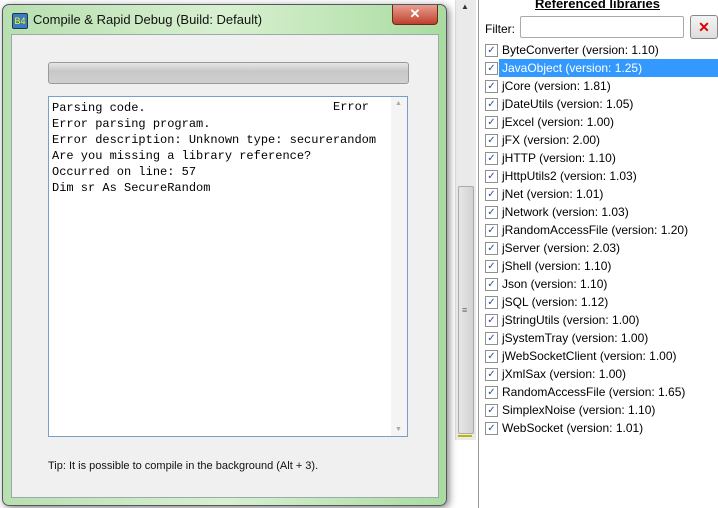 This screenshot has height=508, width=718. I want to click on library-item: ✓ jNetwork (version: 1.03), so click(598, 212).